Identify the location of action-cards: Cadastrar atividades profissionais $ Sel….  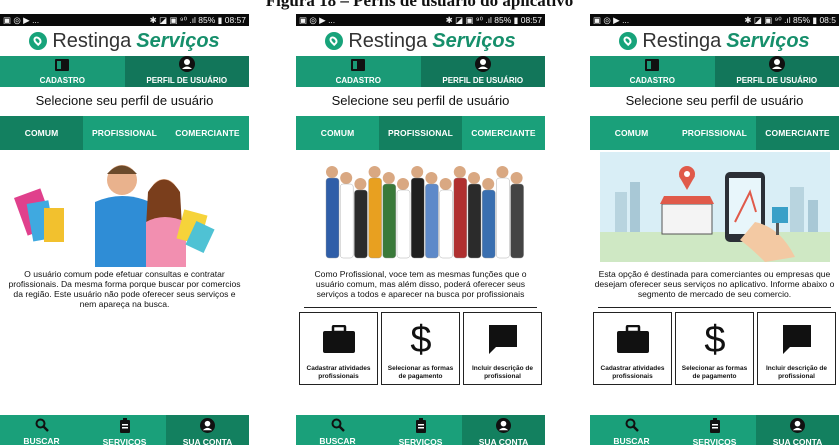
(714, 348).